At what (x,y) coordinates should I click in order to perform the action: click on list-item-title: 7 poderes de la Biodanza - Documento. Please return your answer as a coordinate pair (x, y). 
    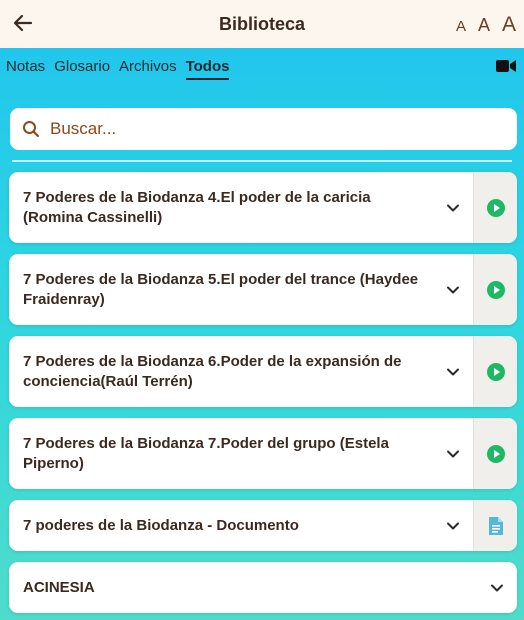
    Looking at the image, I should click on (161, 525).